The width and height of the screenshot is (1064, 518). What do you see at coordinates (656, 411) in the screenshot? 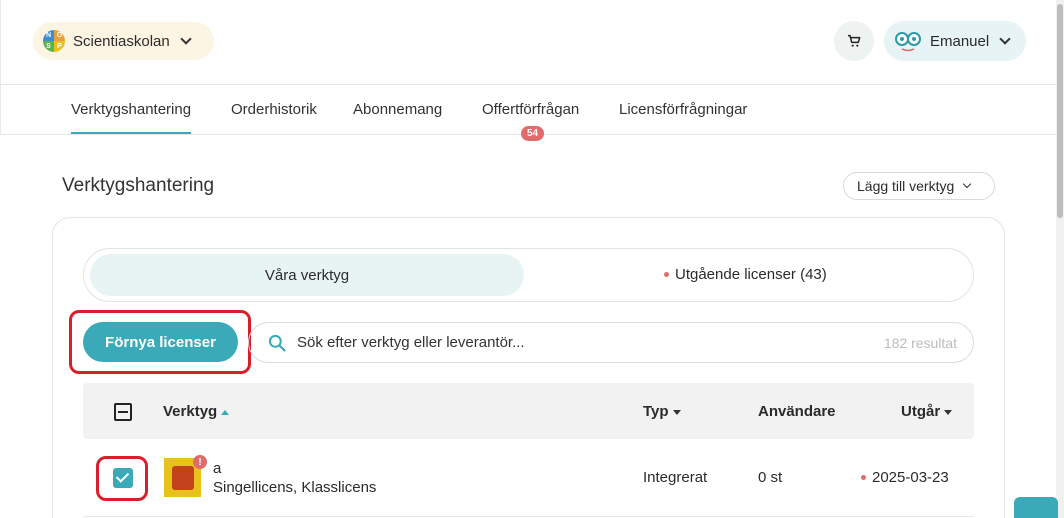
I see `column-header-type-label: Typ` at bounding box center [656, 411].